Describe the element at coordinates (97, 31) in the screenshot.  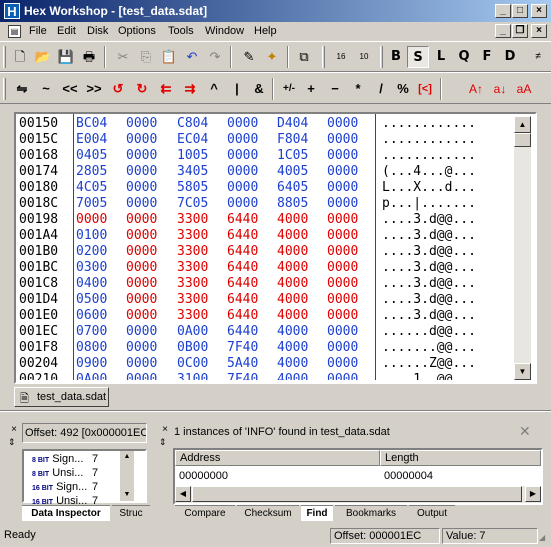
I see `menu-disk: Disk` at that location.